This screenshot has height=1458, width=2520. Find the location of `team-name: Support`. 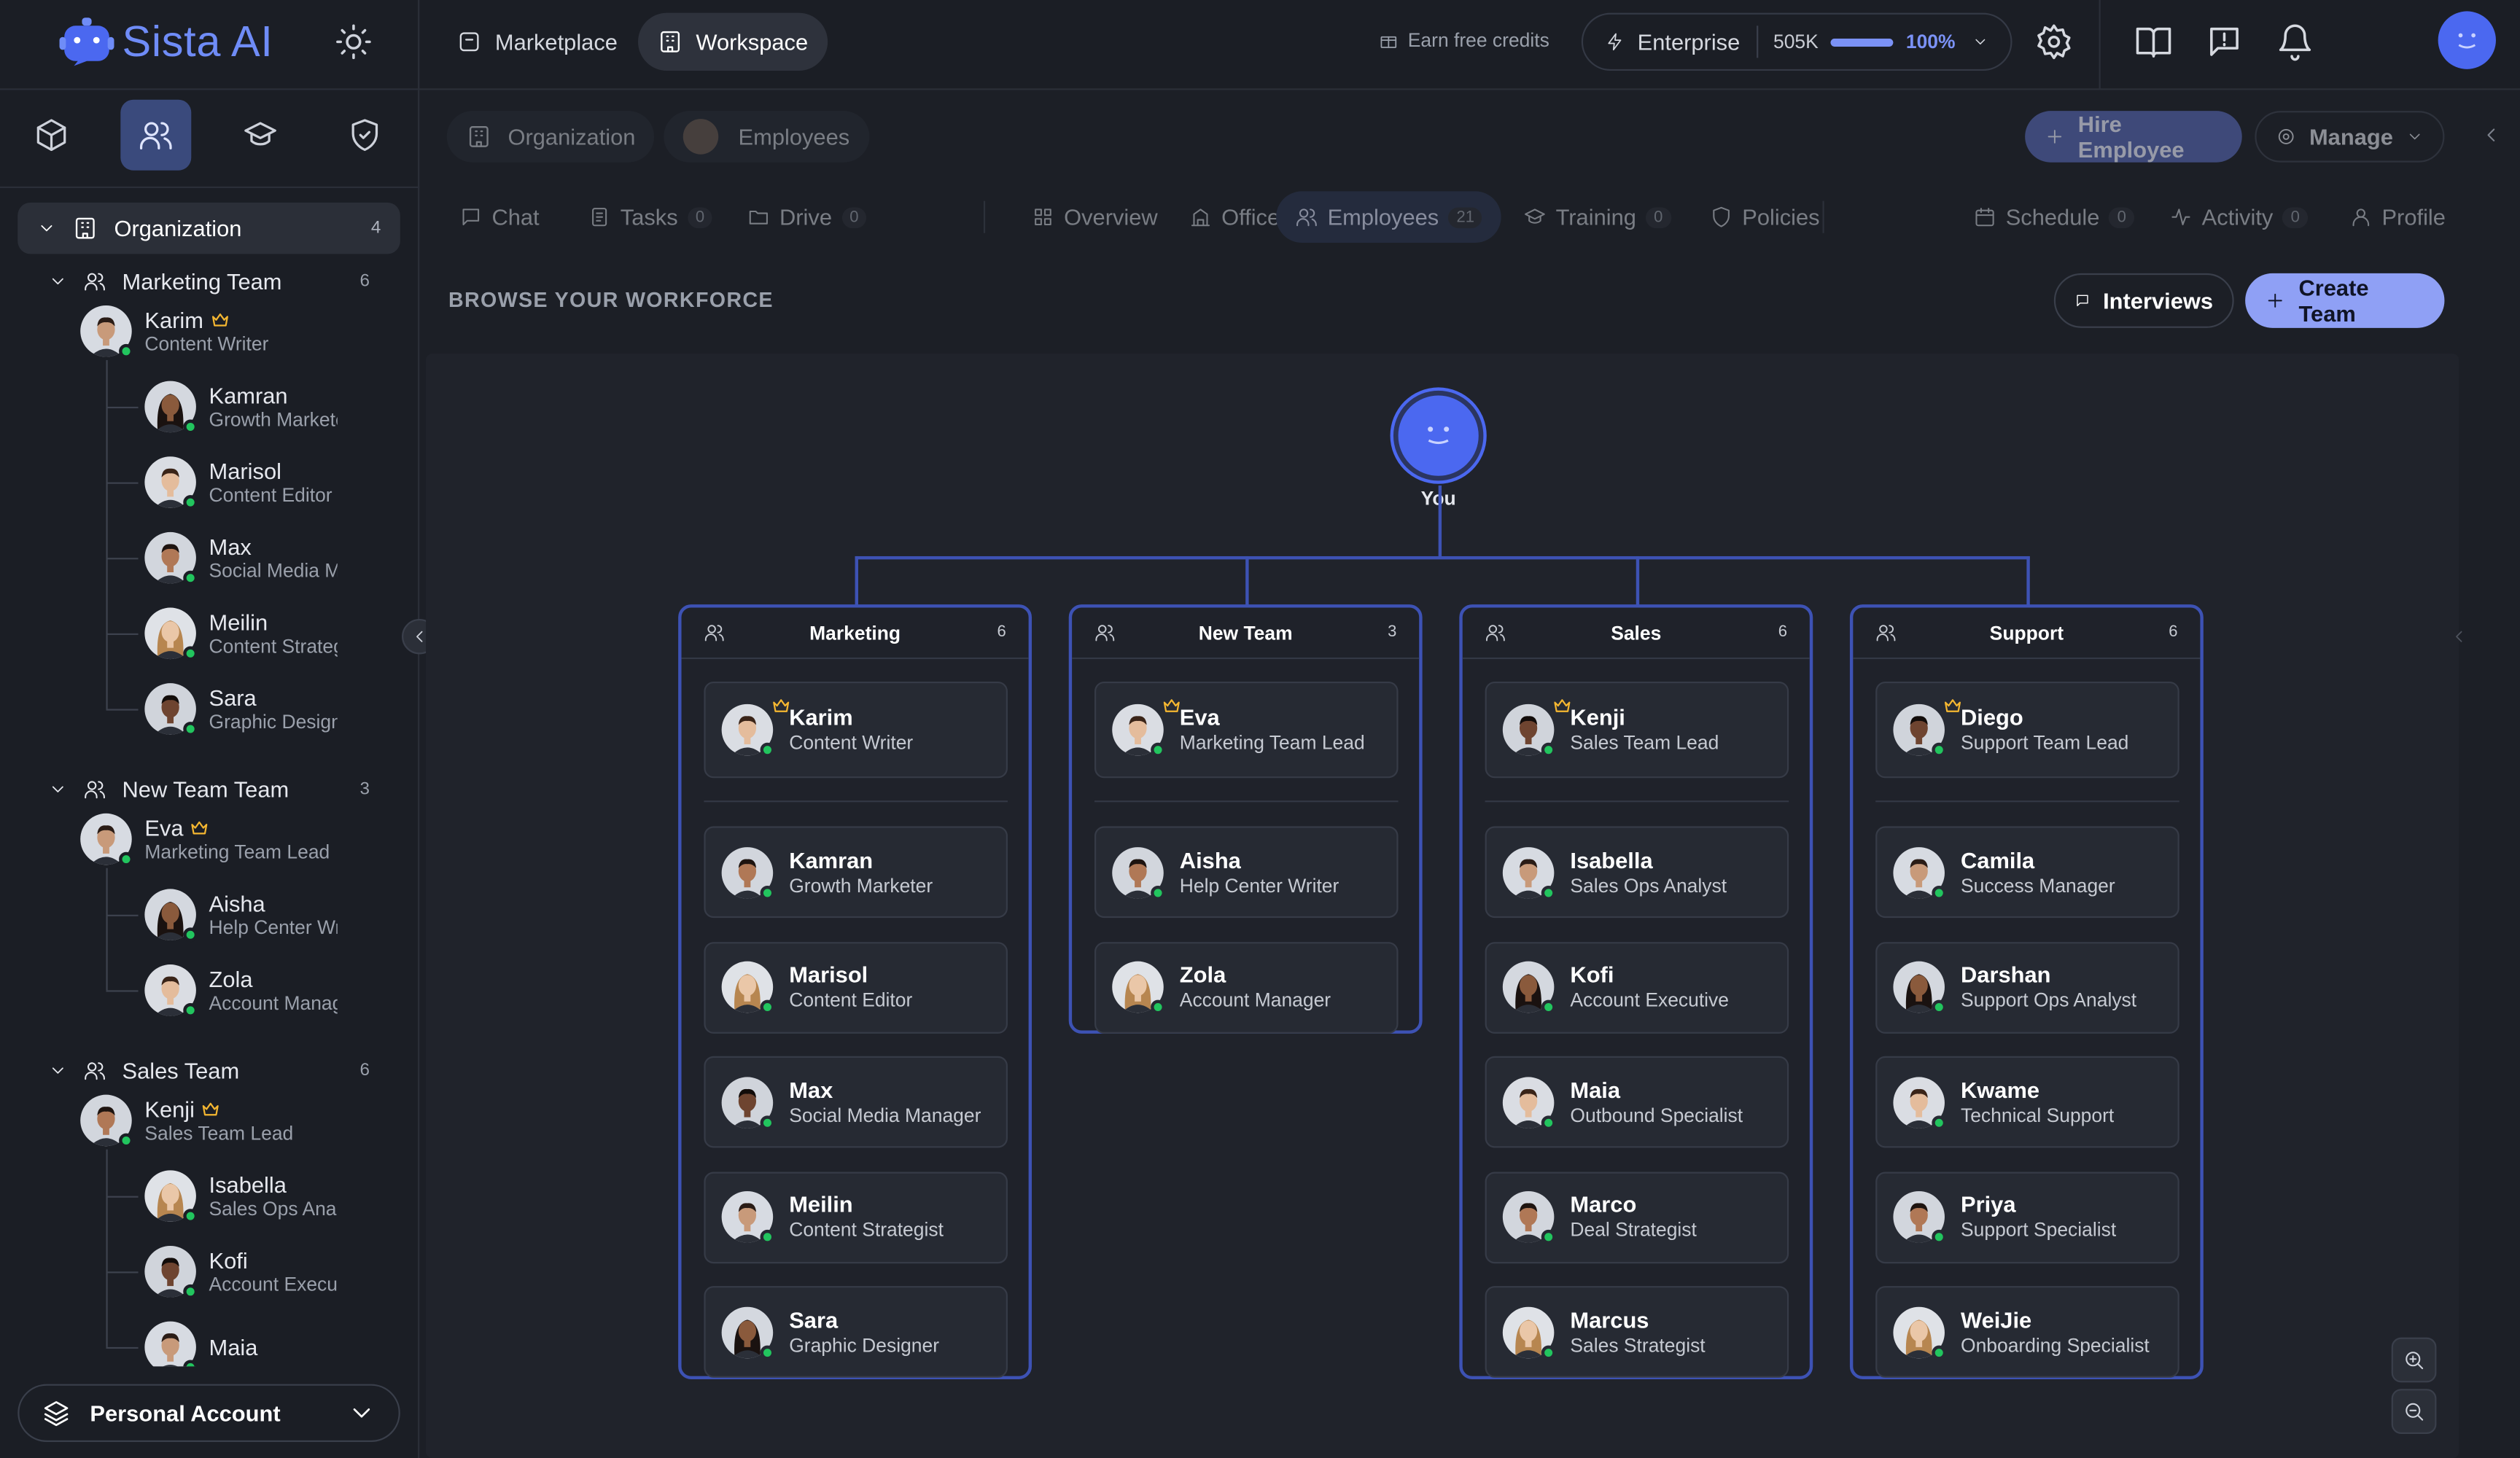

team-name: Support is located at coordinates (2026, 632).